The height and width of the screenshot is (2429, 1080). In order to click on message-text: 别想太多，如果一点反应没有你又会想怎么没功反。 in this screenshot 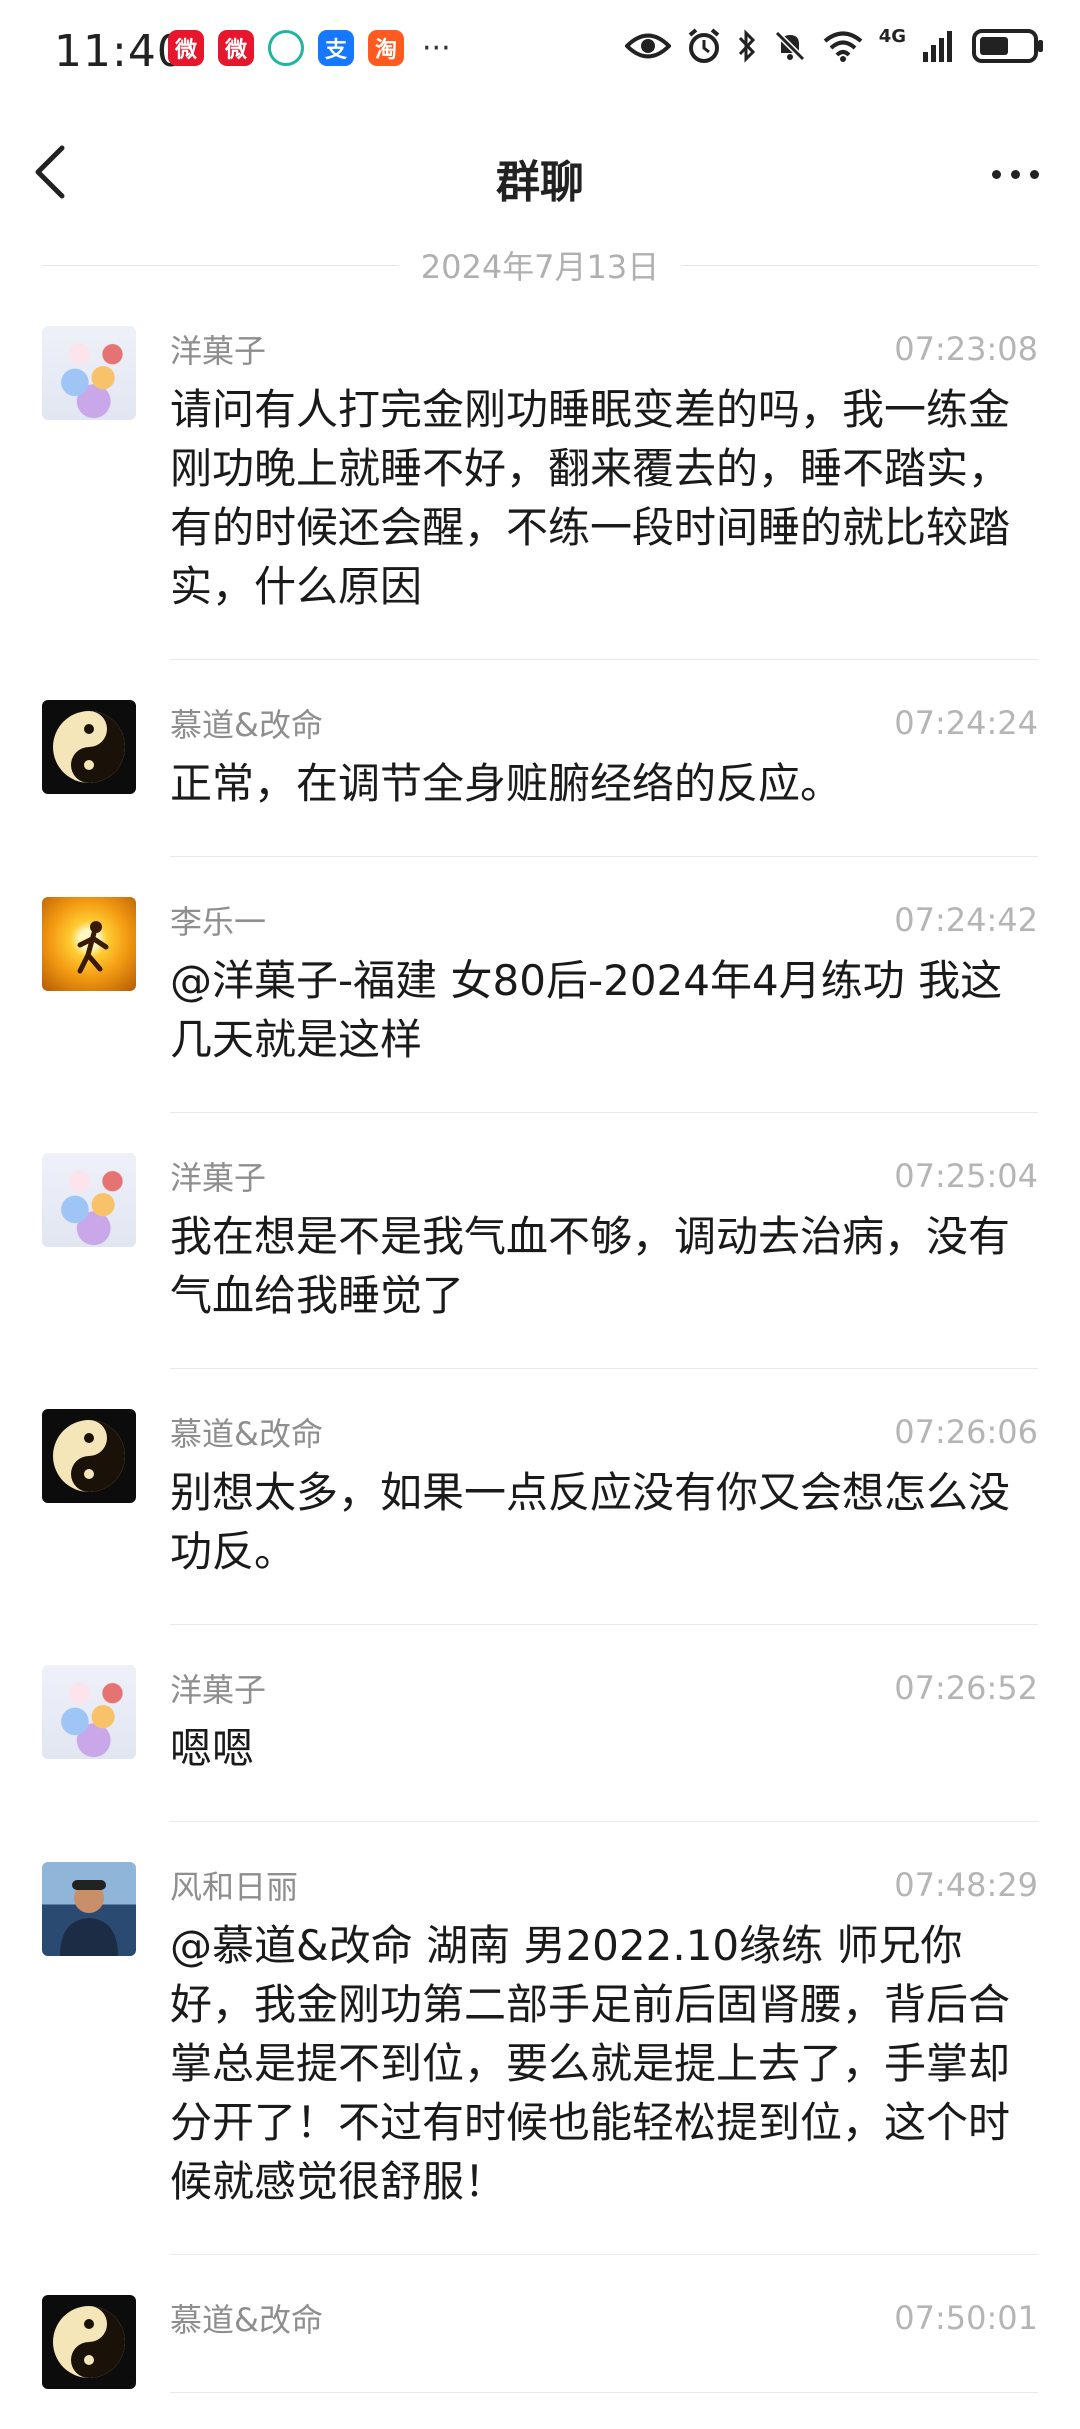, I will do `click(604, 1522)`.